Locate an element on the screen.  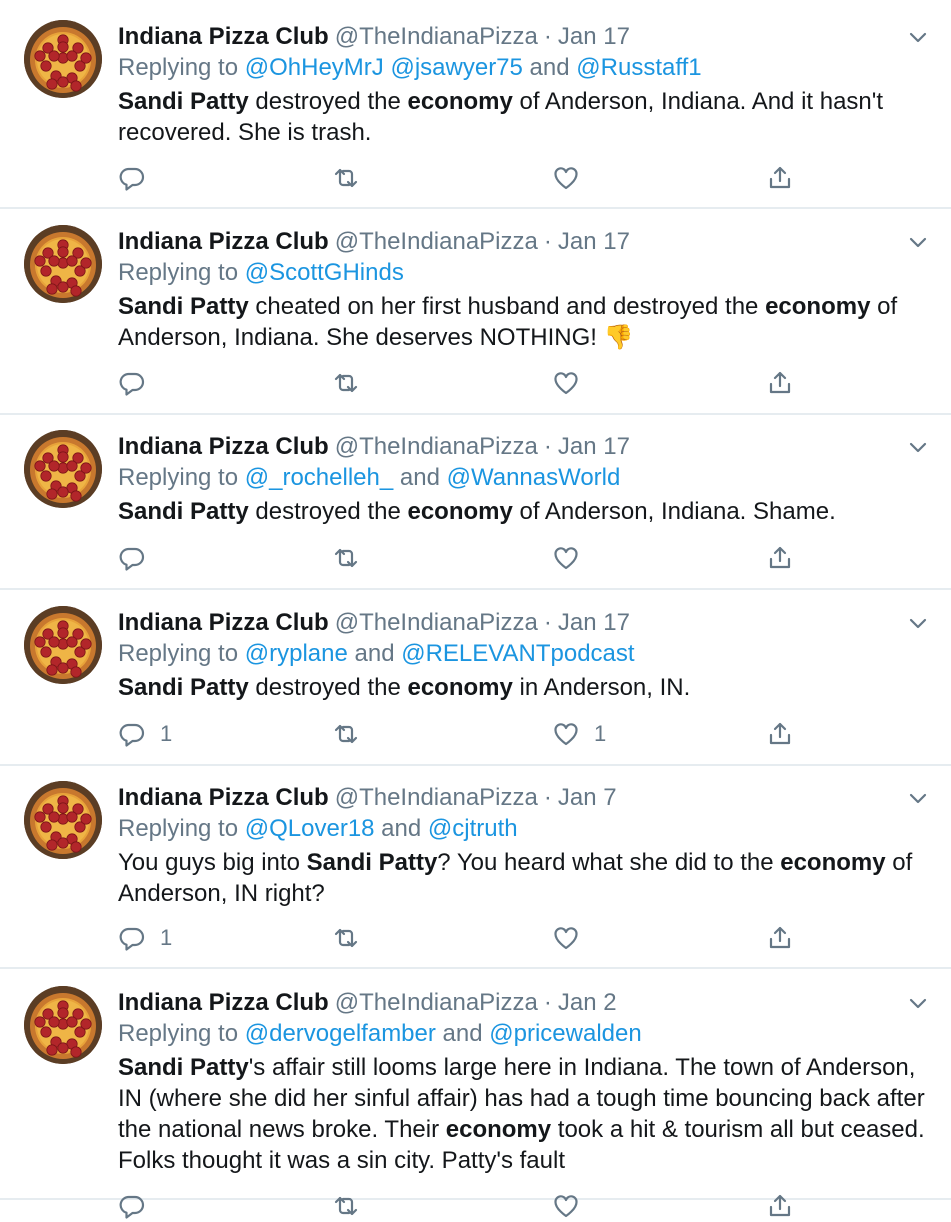
mention-link: @ryplane is located at coordinates (296, 653).